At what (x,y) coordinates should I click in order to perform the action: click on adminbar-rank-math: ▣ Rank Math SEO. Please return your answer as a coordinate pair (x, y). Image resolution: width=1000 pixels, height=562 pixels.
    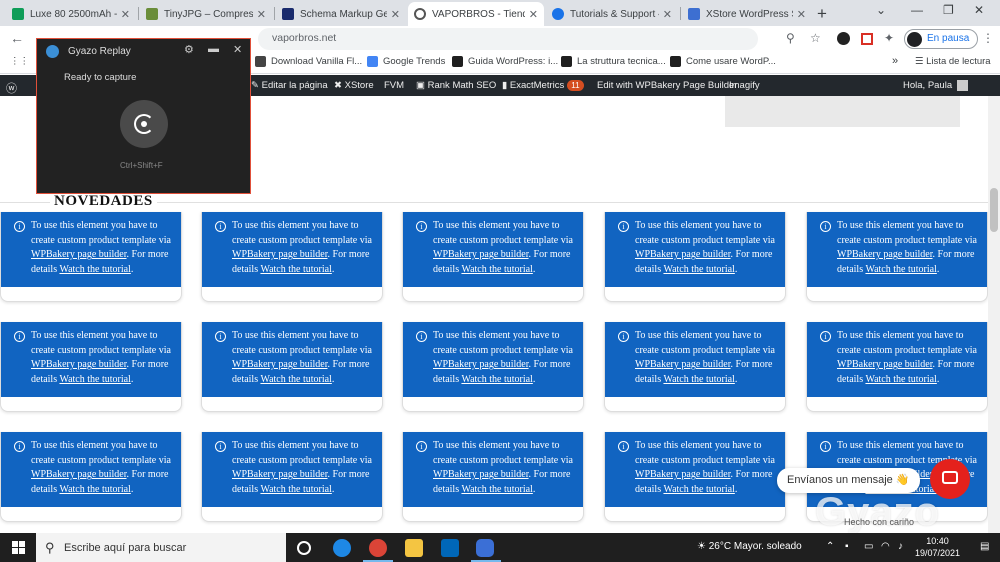
    Looking at the image, I should click on (456, 85).